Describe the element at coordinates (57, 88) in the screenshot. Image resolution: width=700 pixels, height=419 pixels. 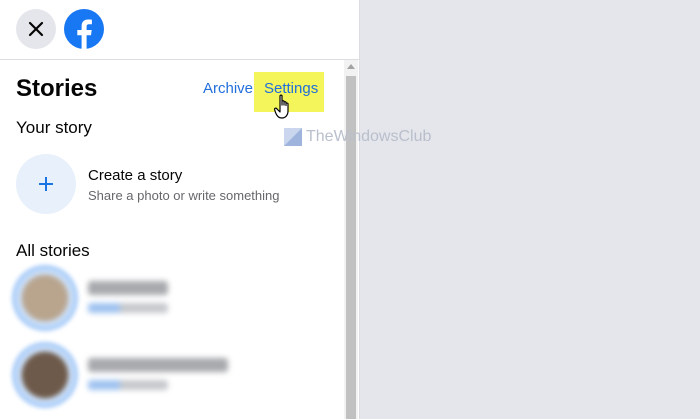
I see `stories-heading: Stories` at that location.